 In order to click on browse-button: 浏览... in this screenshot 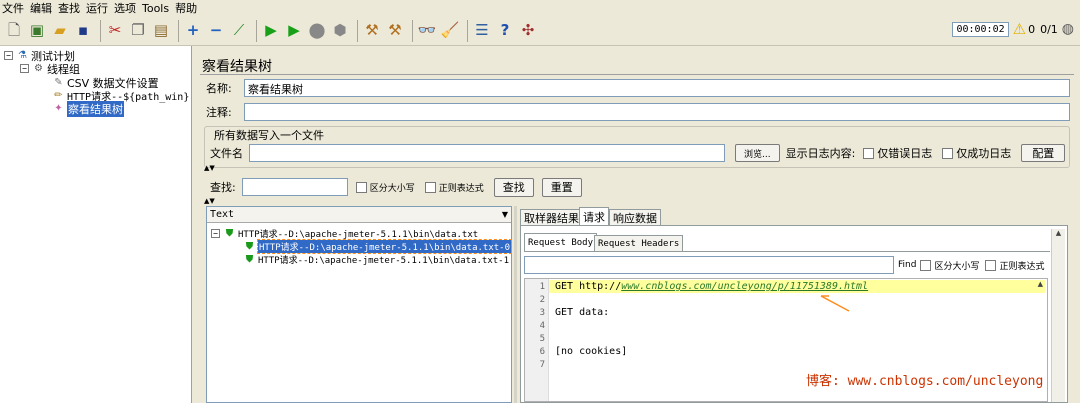, I will do `click(757, 153)`.